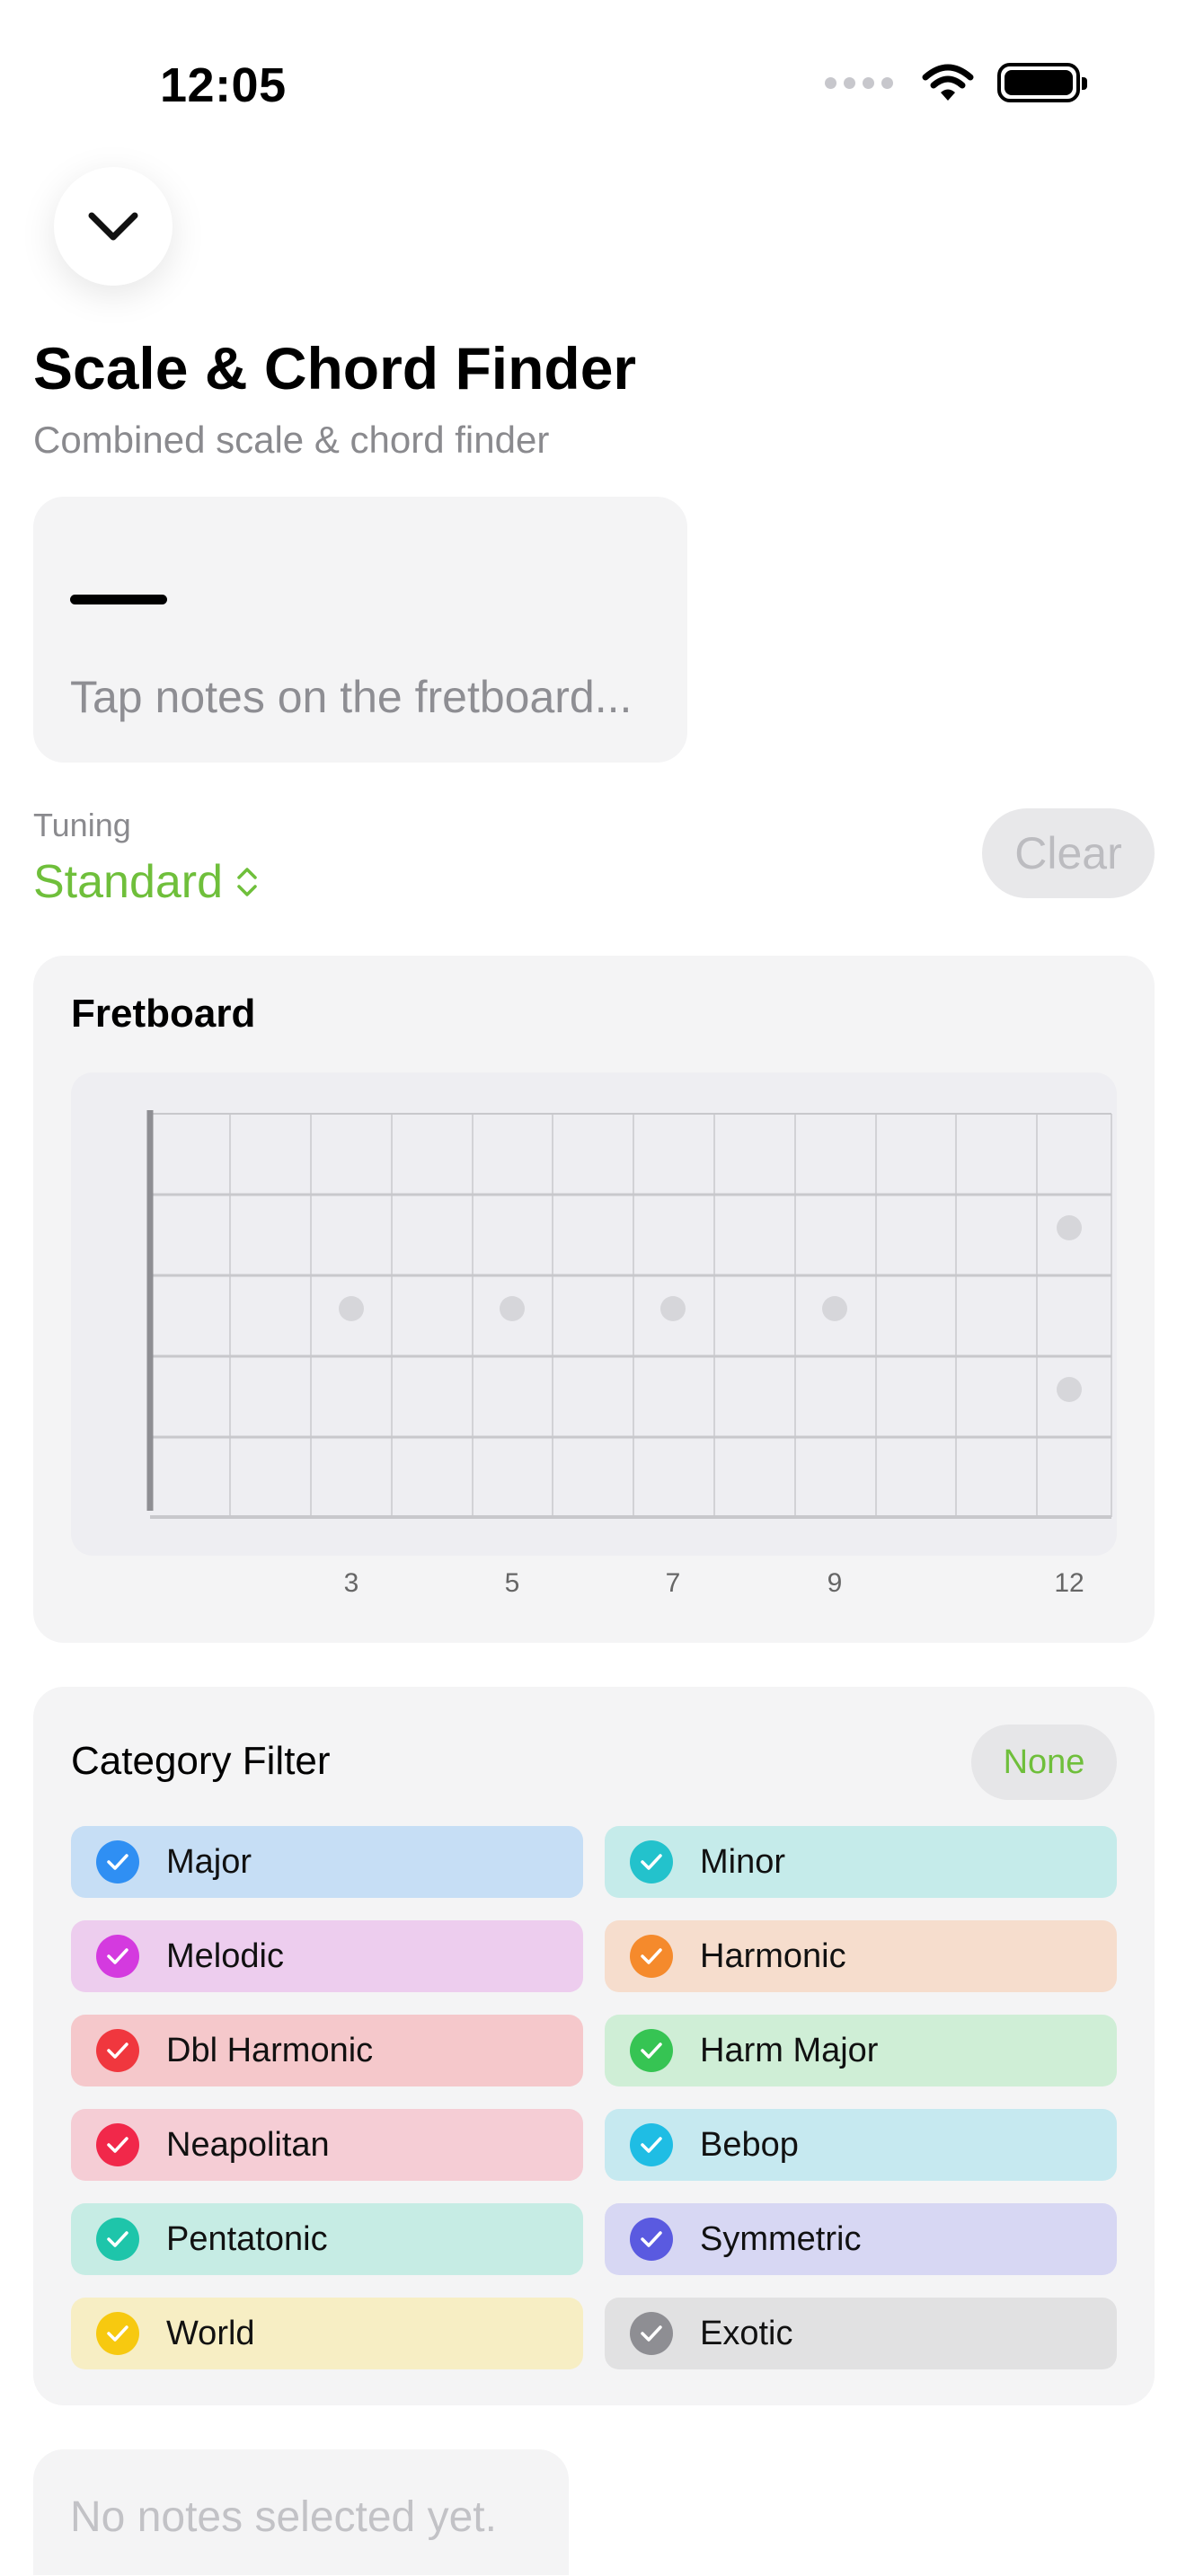 This screenshot has height=2576, width=1186. What do you see at coordinates (1044, 1762) in the screenshot?
I see `select-none-button: None` at bounding box center [1044, 1762].